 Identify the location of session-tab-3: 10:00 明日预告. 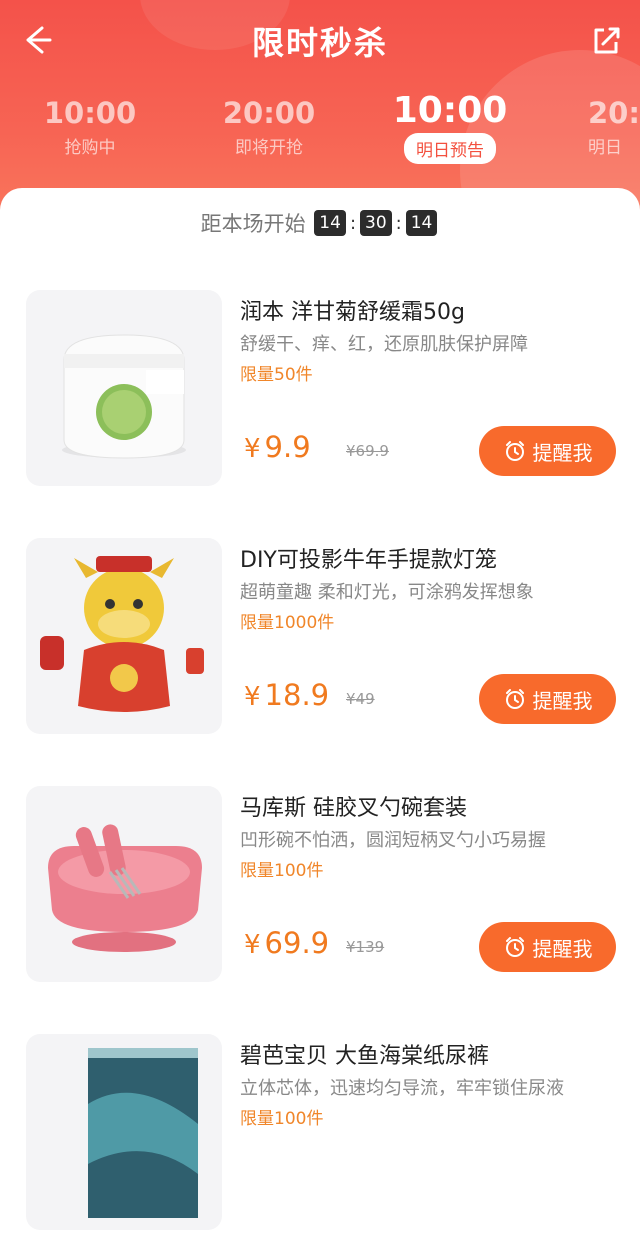
(450, 126).